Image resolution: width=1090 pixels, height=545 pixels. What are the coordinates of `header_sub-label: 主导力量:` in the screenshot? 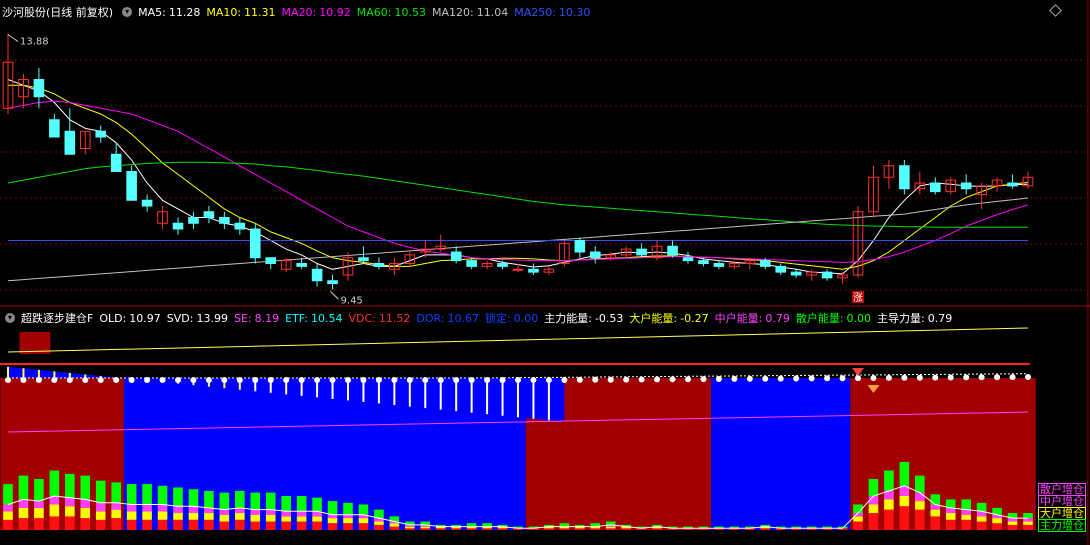 It's located at (901, 318).